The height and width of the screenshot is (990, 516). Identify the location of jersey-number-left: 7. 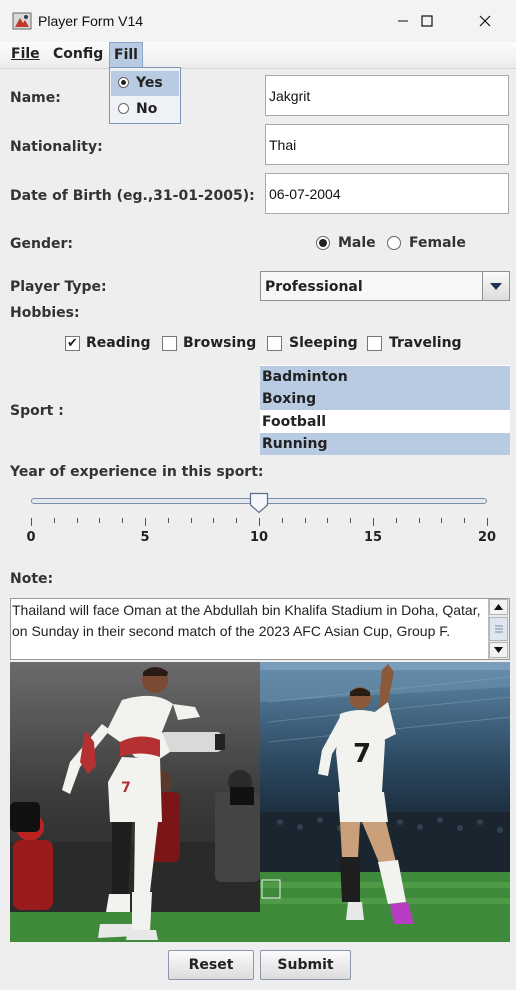
(126, 788).